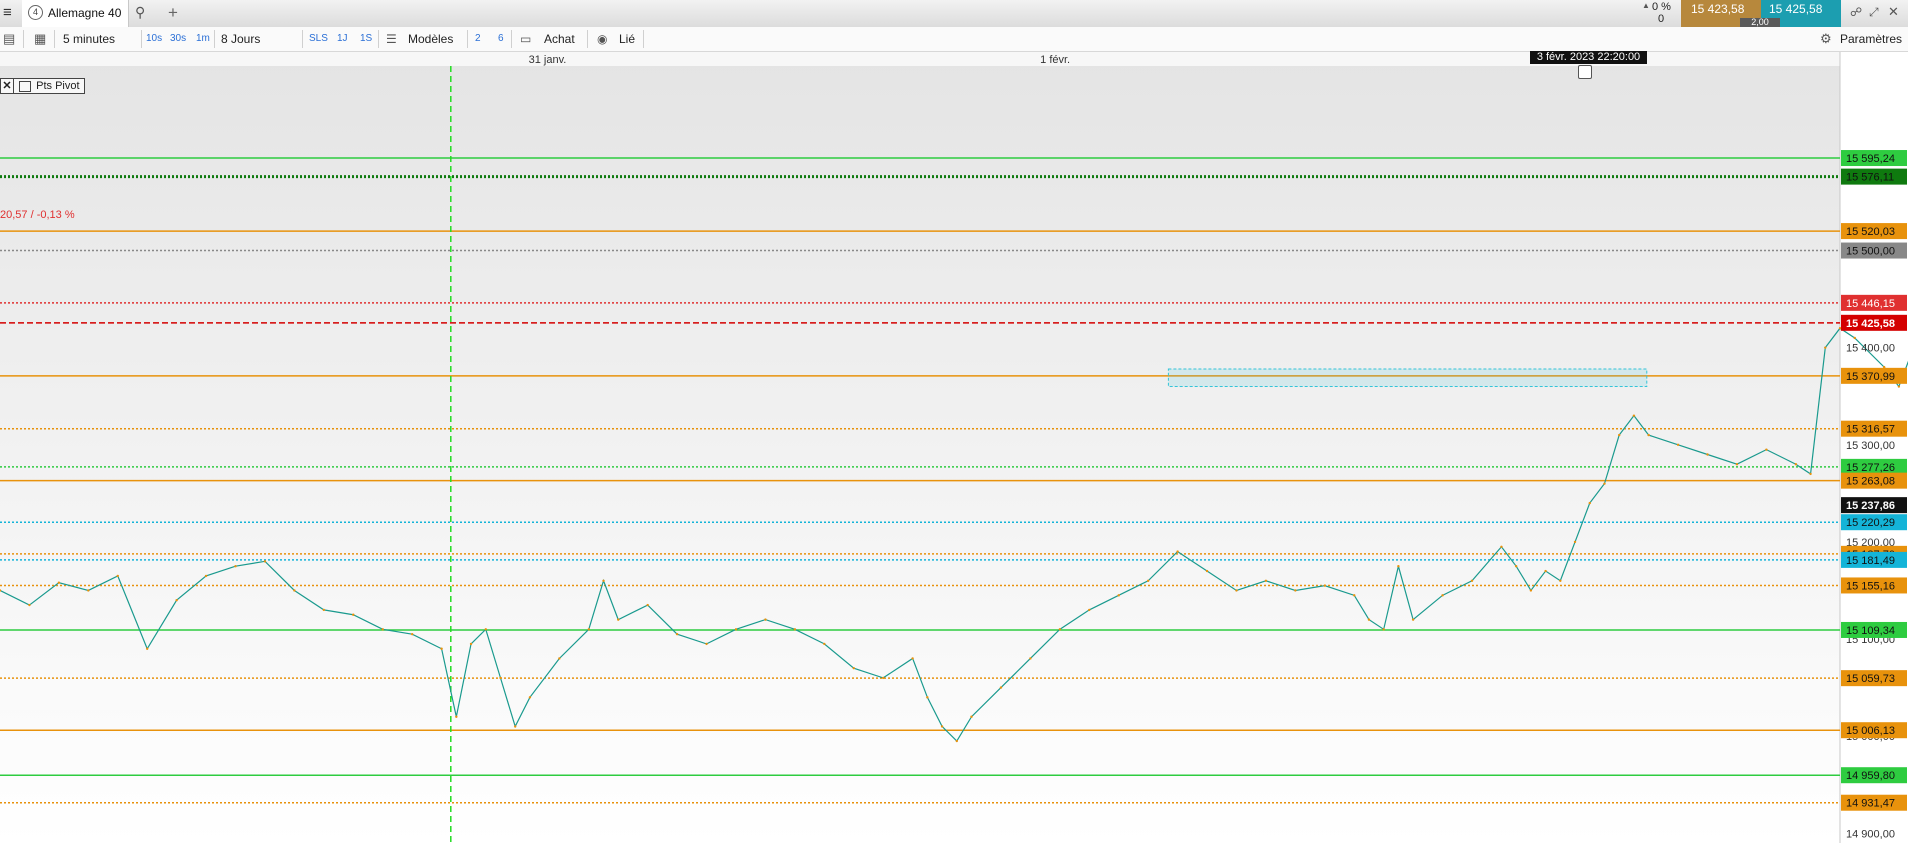 The width and height of the screenshot is (1908, 843). What do you see at coordinates (1870, 159) in the screenshot?
I see `level-price-label: 15 595,24` at bounding box center [1870, 159].